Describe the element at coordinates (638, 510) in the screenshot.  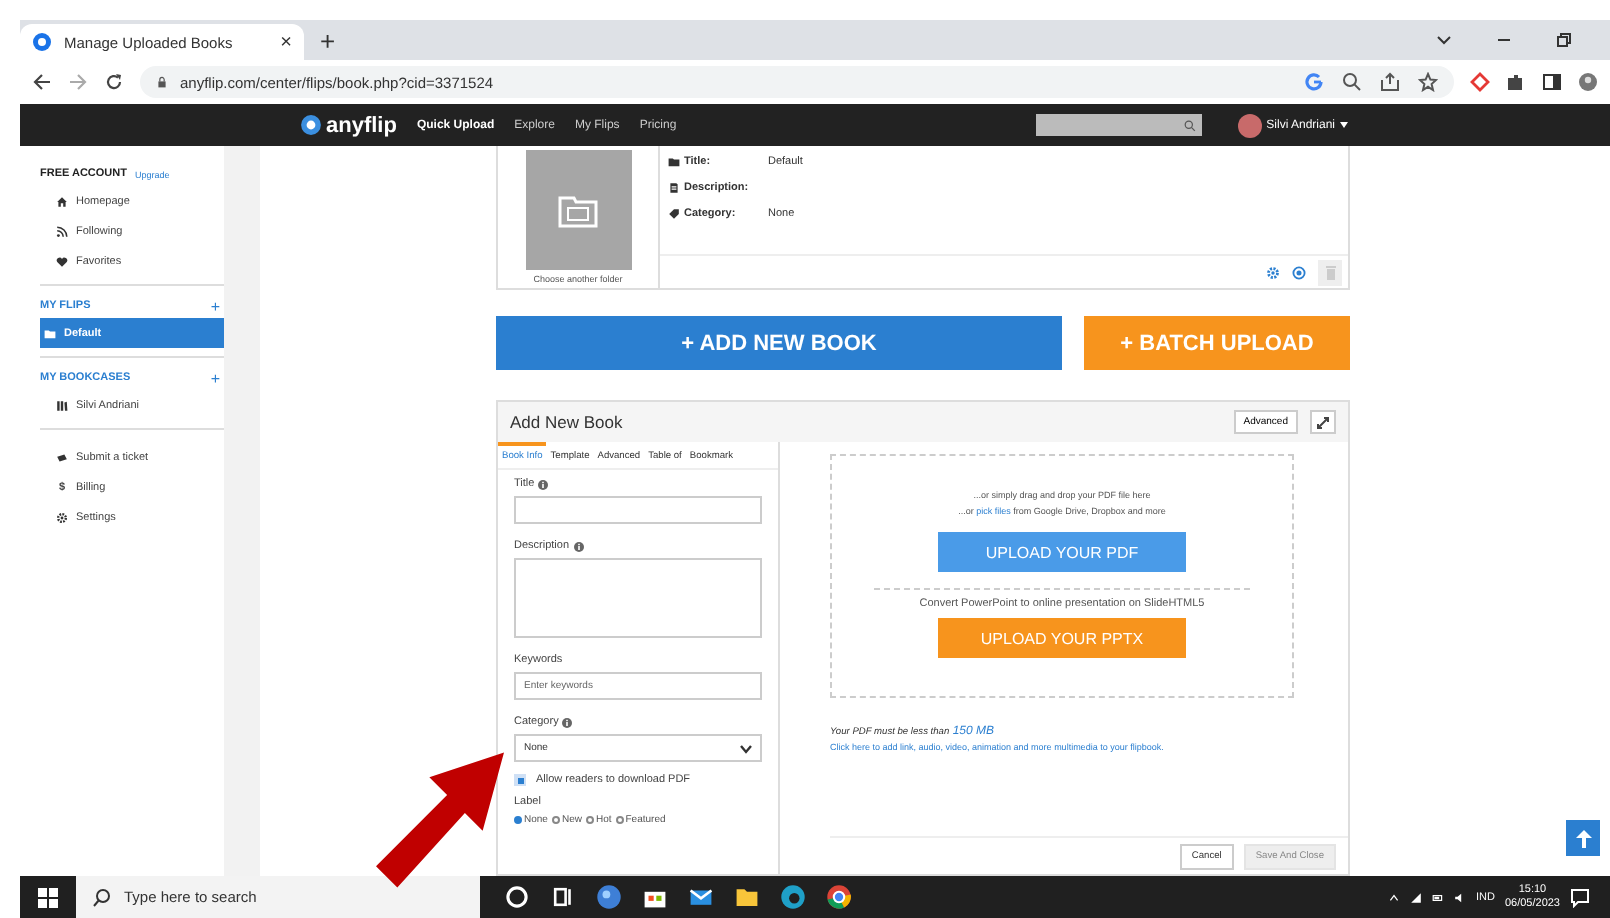
I see `text-field` at that location.